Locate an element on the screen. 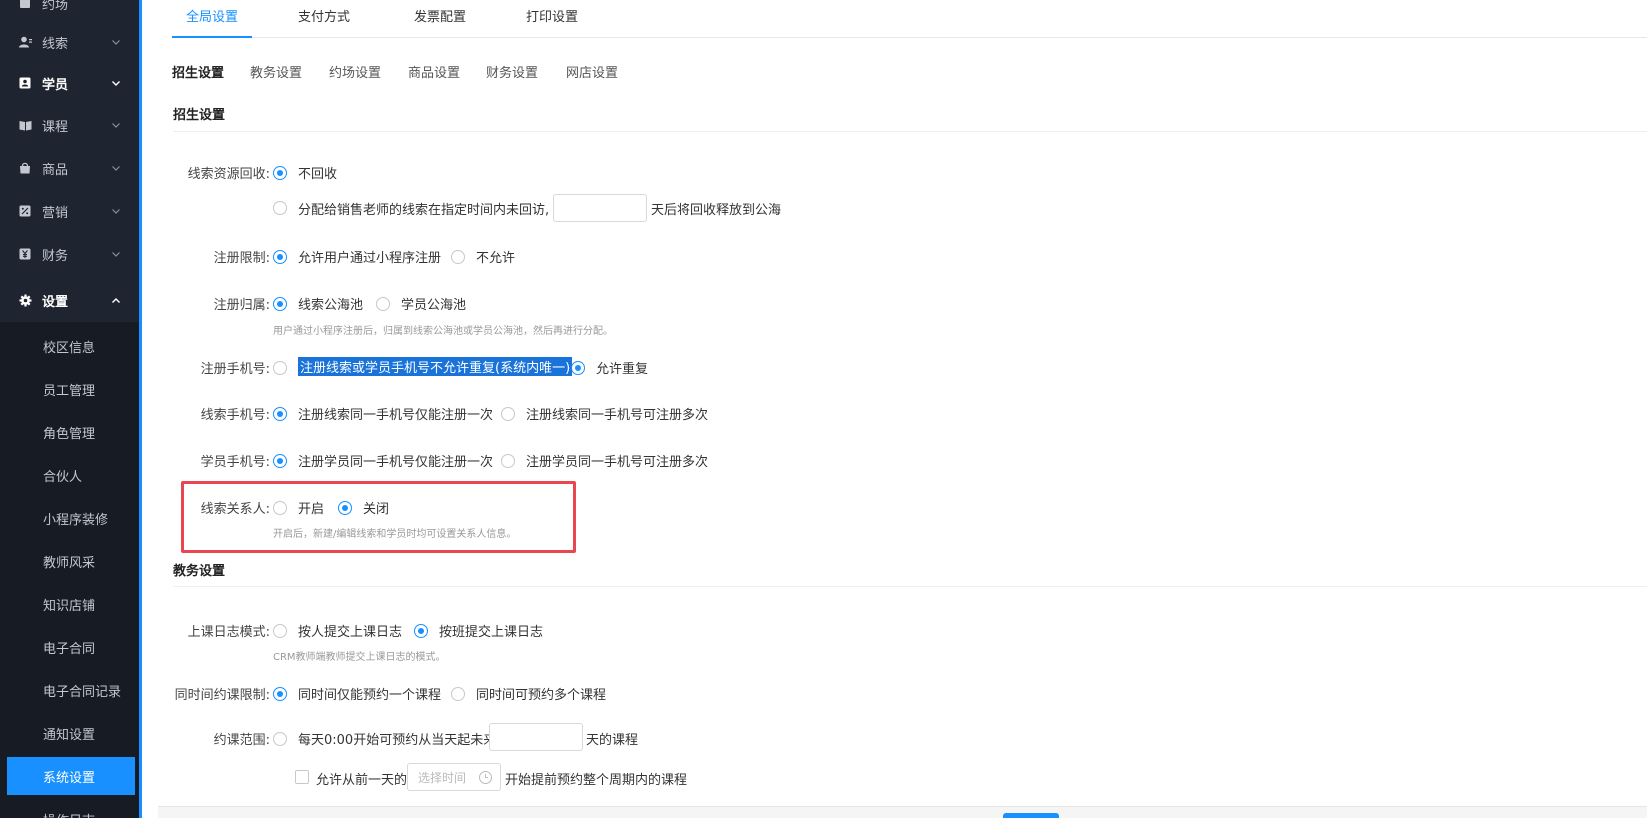 Image resolution: width=1647 pixels, height=818 pixels. reg-limit-allow-radio is located at coordinates (280, 257).